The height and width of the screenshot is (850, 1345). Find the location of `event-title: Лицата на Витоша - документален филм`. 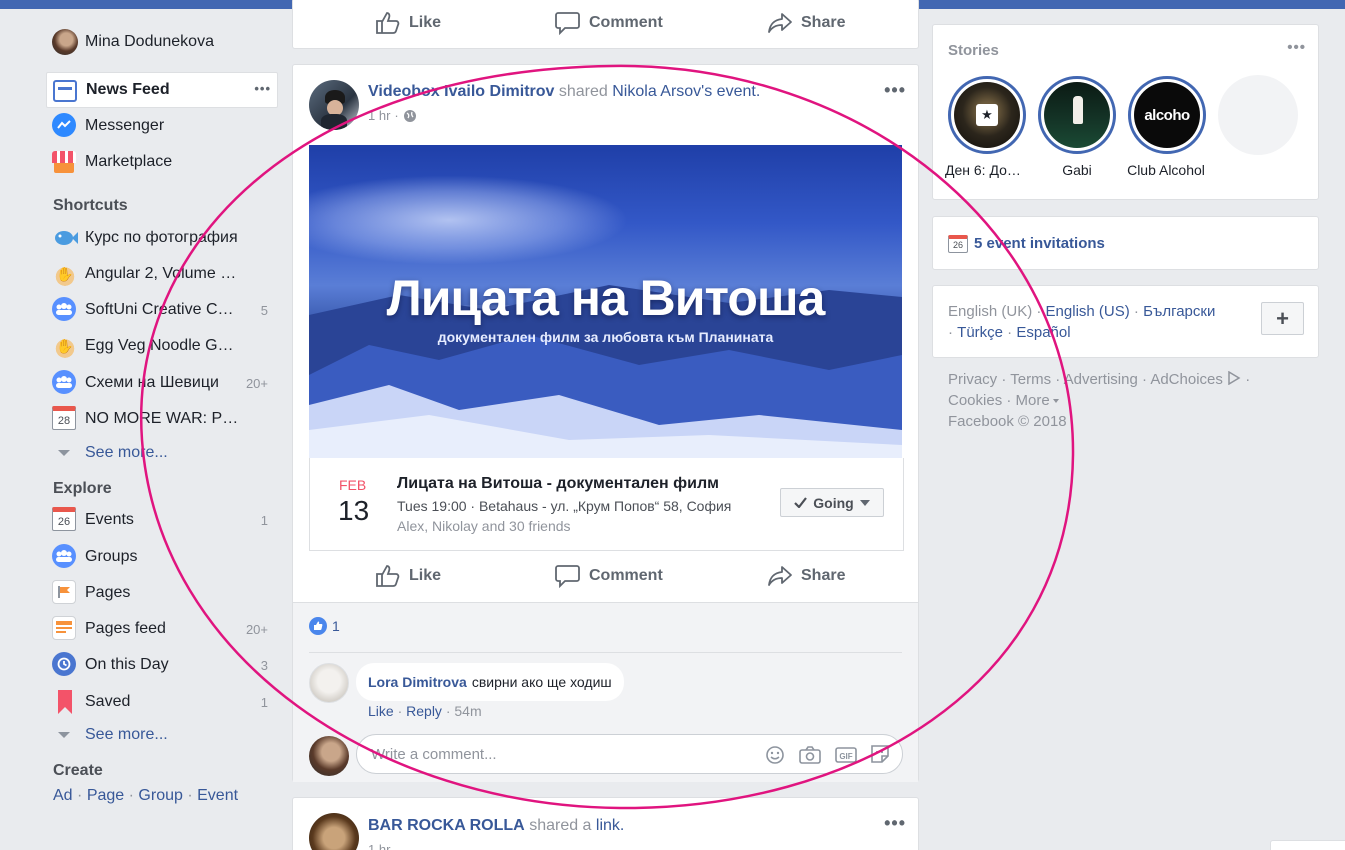

event-title: Лицата на Витоша - документален филм is located at coordinates (558, 484).